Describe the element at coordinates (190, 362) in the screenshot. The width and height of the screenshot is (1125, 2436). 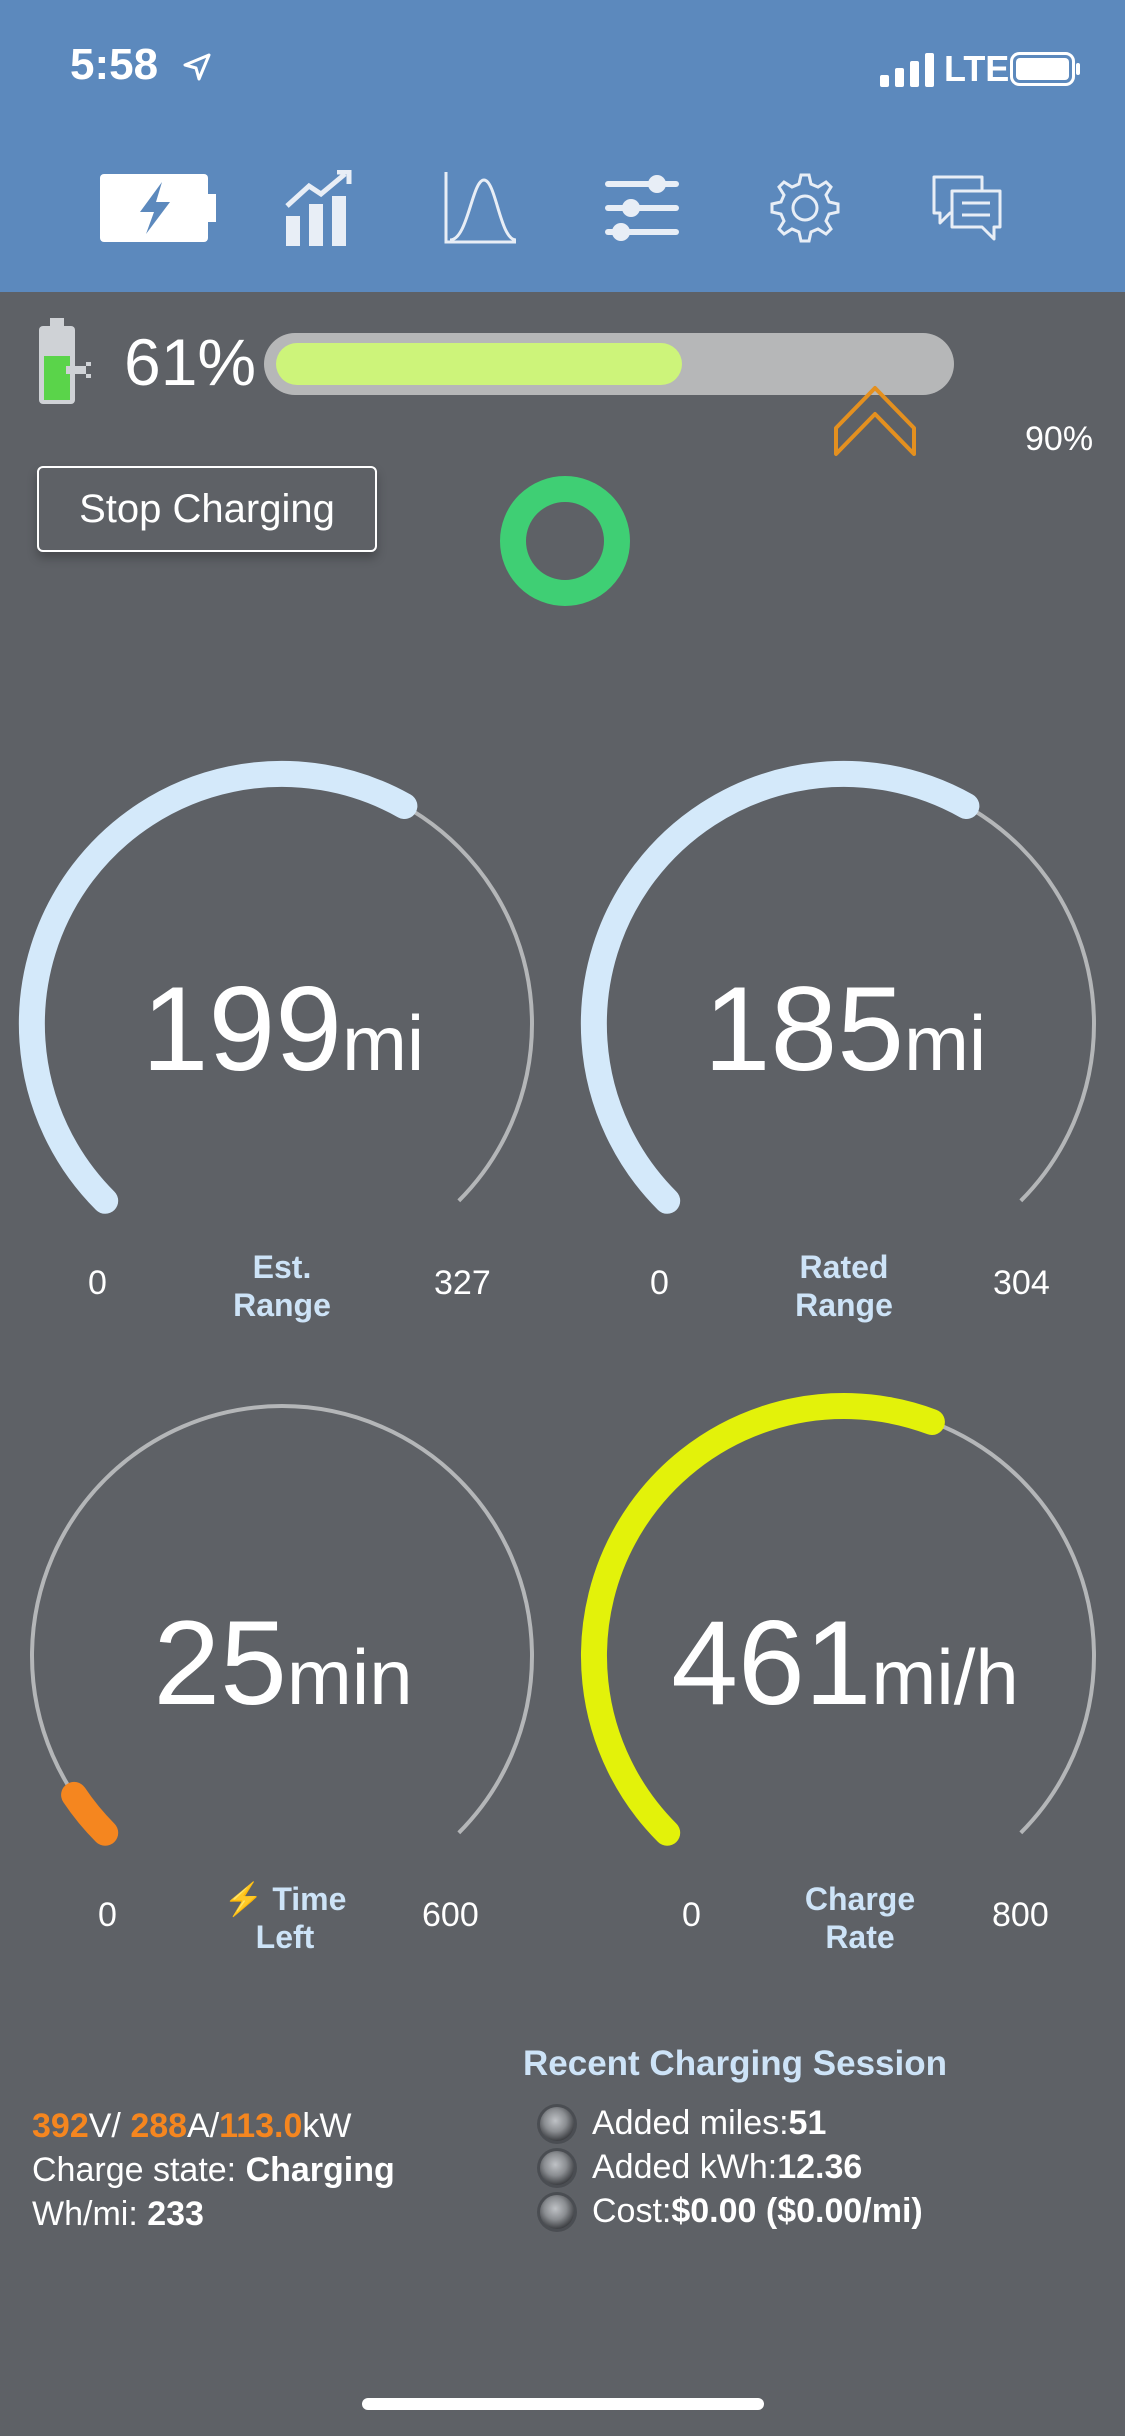
I see `battery-percent: 61%` at that location.